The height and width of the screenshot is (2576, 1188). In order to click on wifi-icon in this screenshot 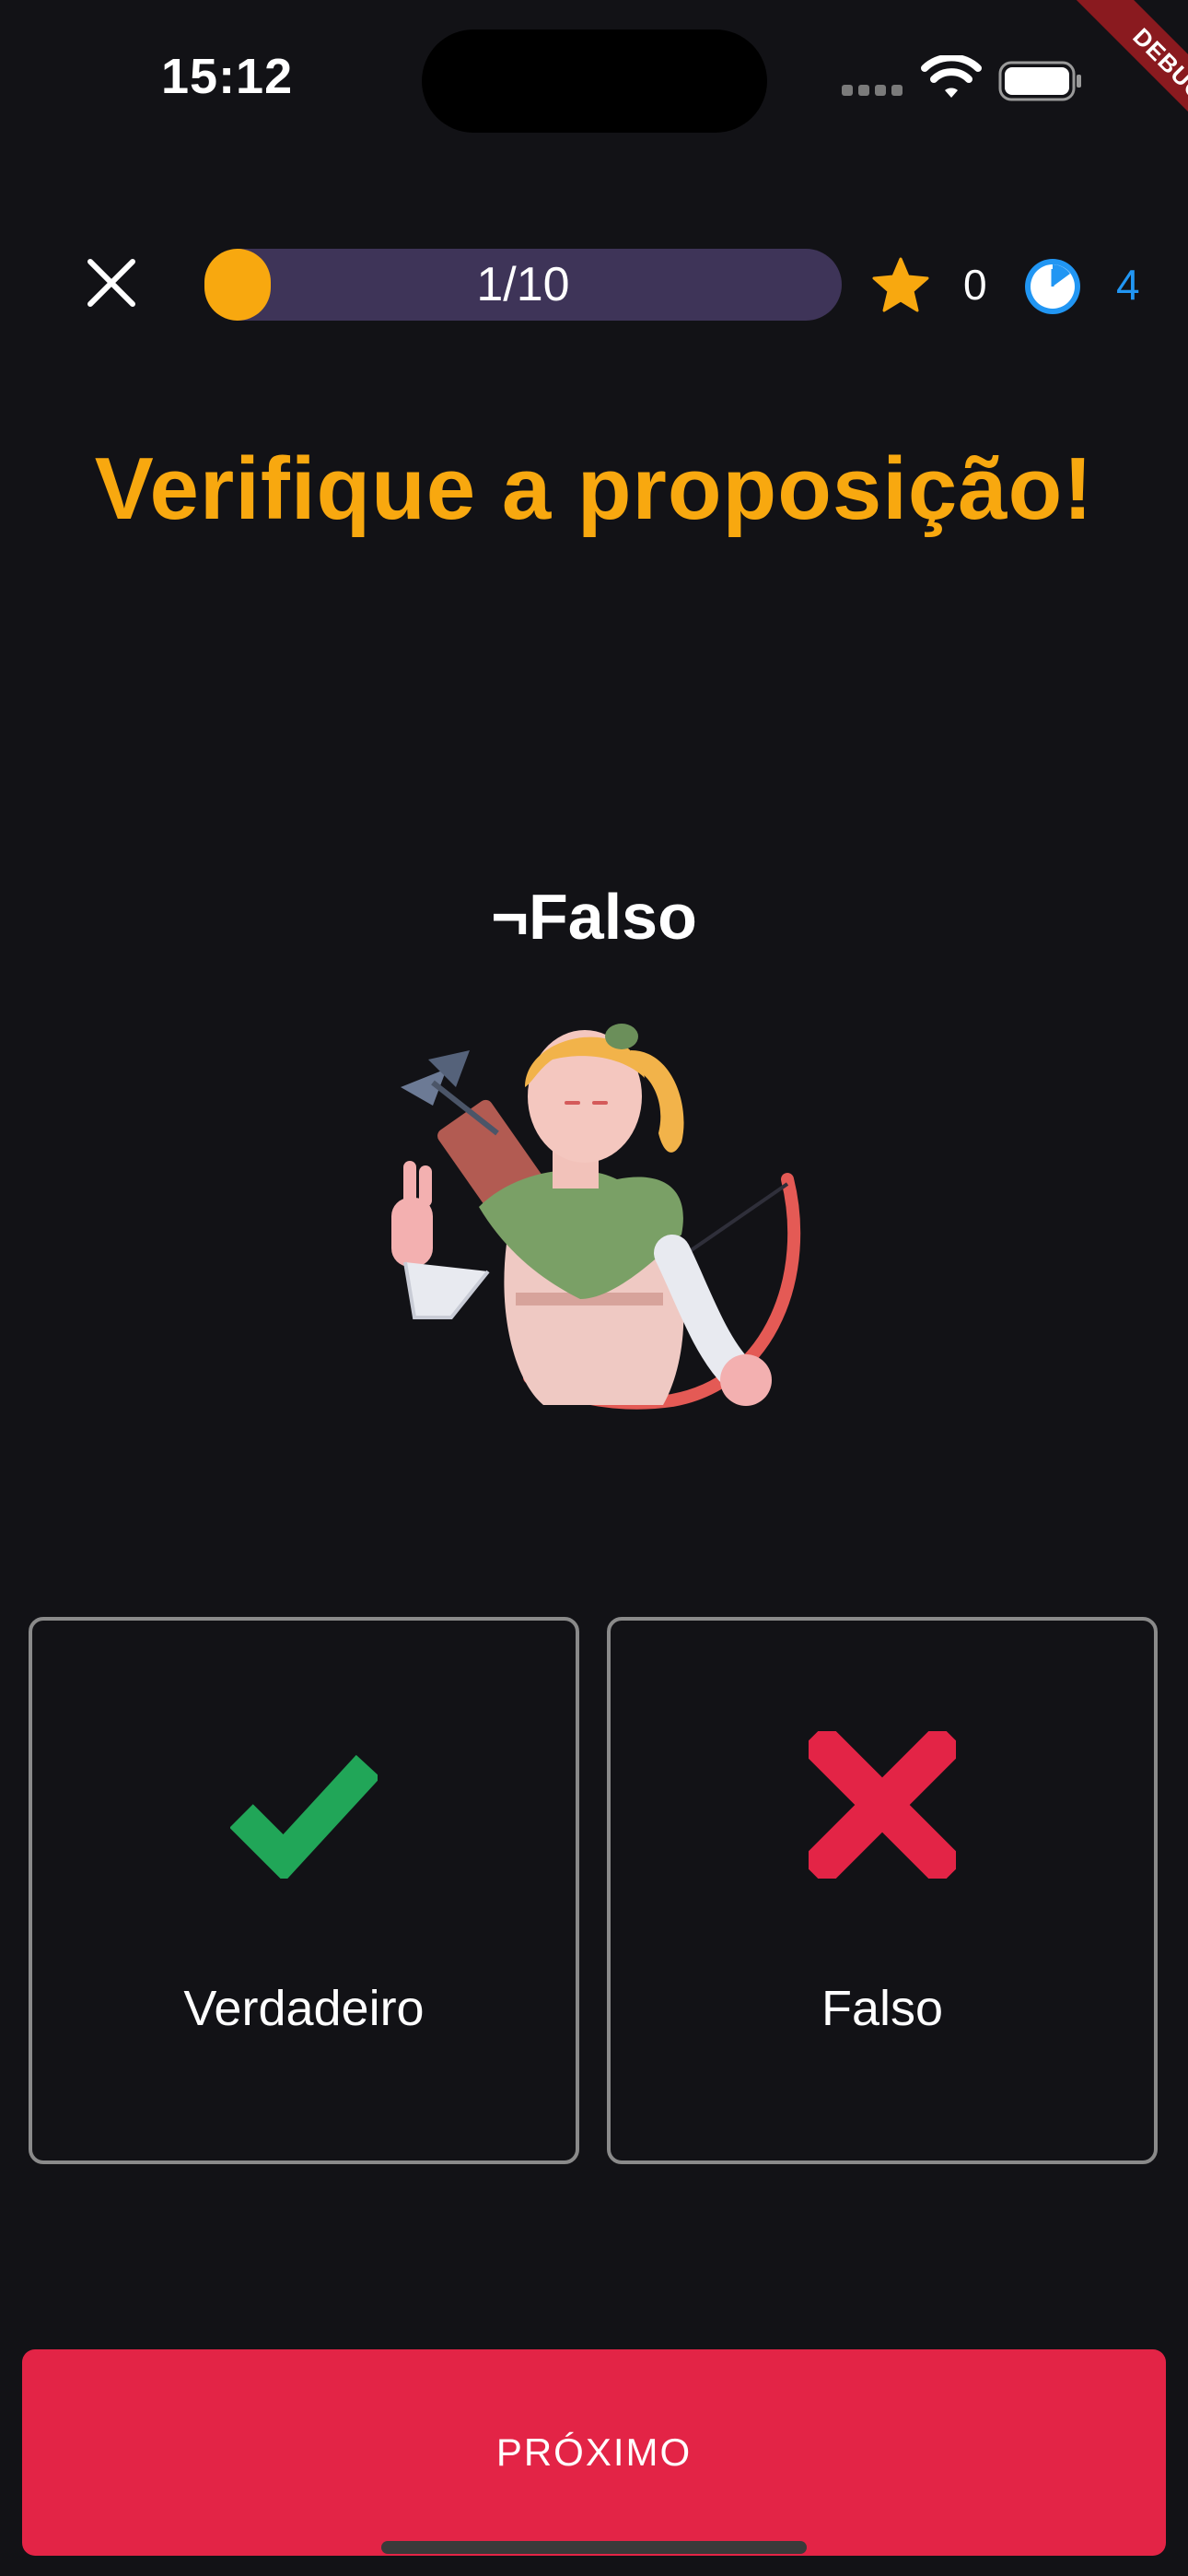, I will do `click(951, 76)`.